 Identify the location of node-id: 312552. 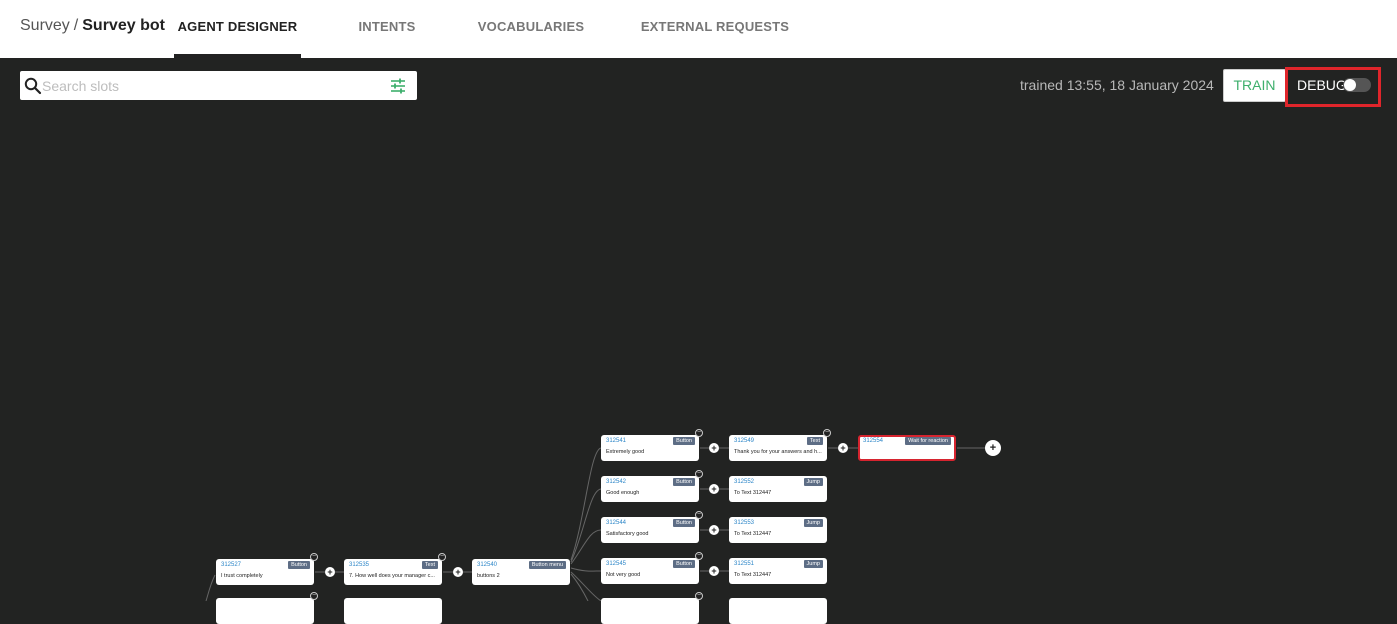
(744, 482).